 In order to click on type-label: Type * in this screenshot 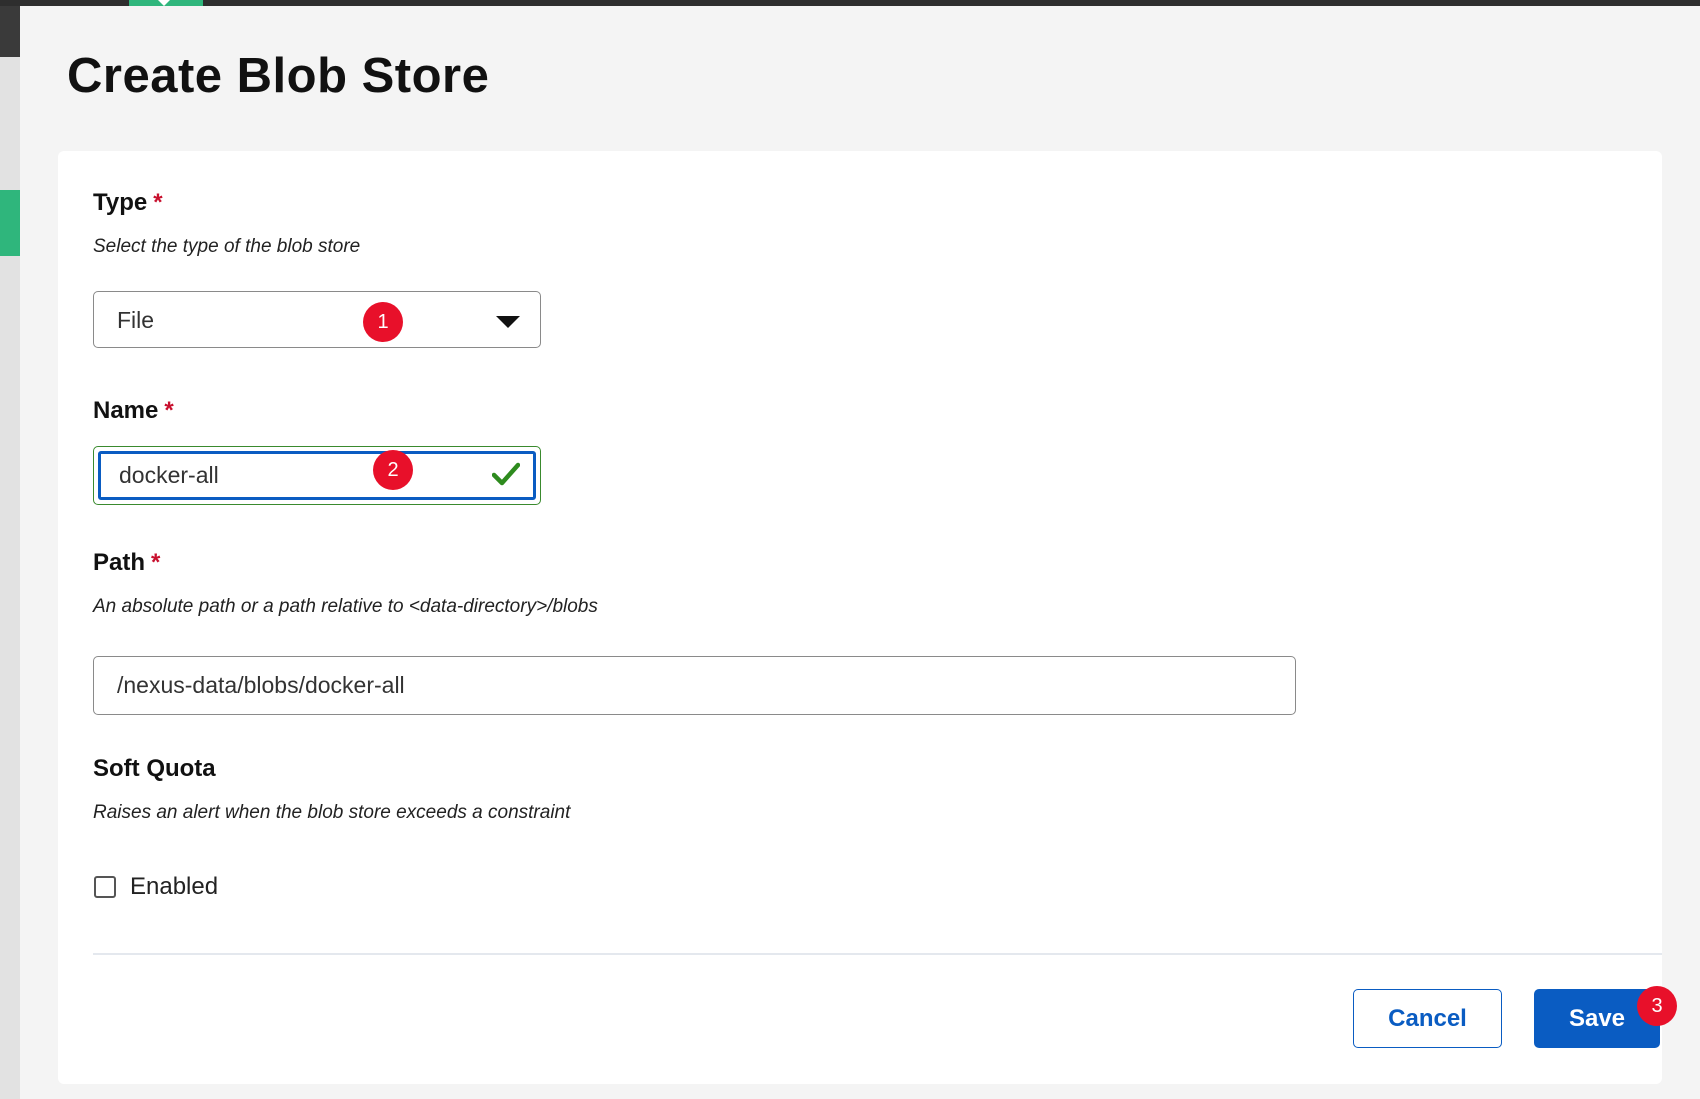, I will do `click(128, 203)`.